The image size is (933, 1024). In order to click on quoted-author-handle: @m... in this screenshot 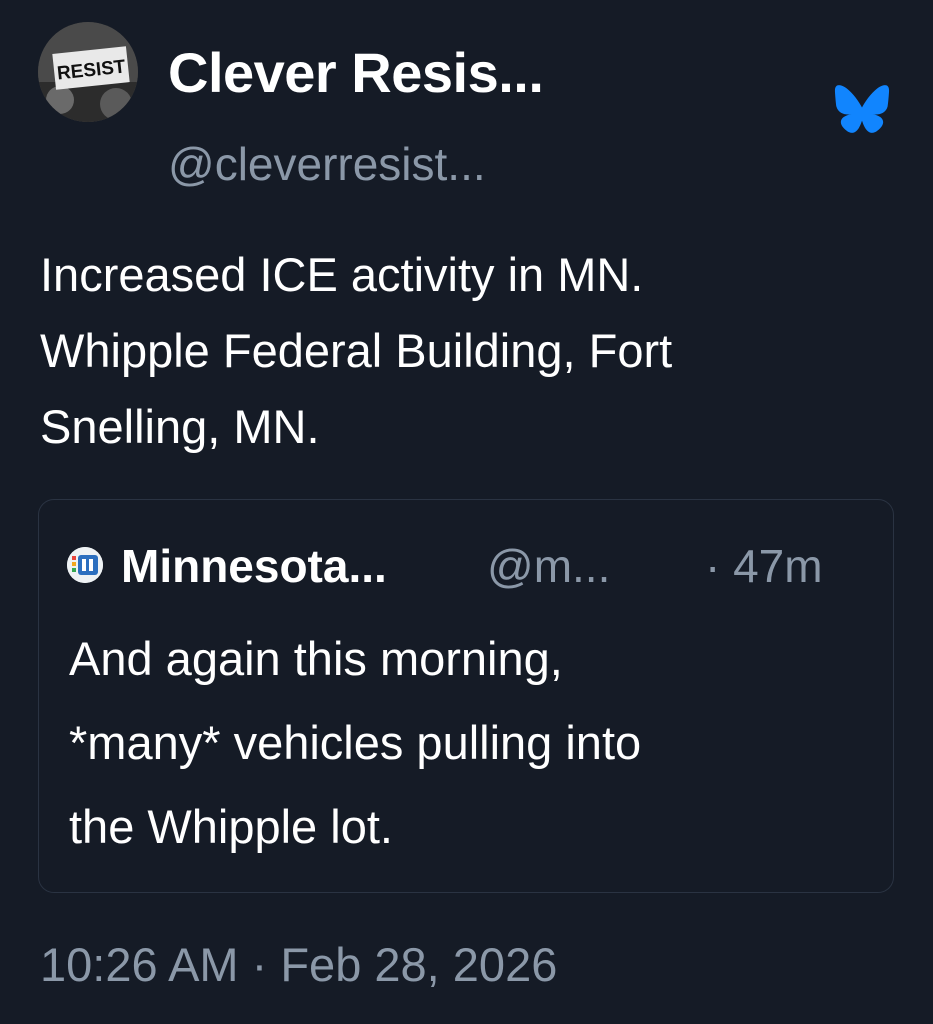, I will do `click(548, 566)`.